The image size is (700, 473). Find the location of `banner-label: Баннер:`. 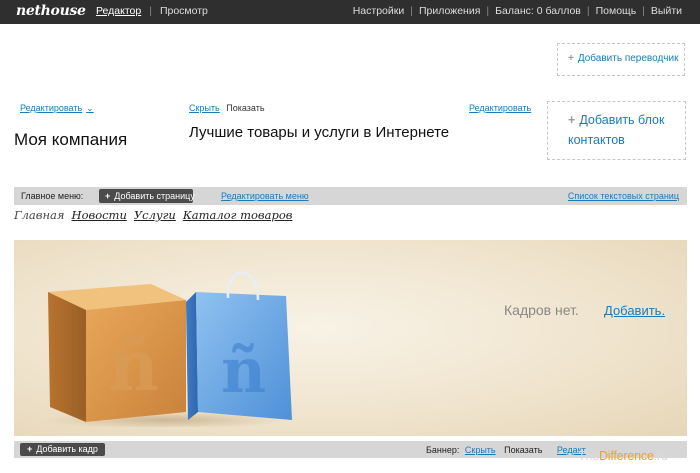

banner-label: Баннер: is located at coordinates (443, 450).